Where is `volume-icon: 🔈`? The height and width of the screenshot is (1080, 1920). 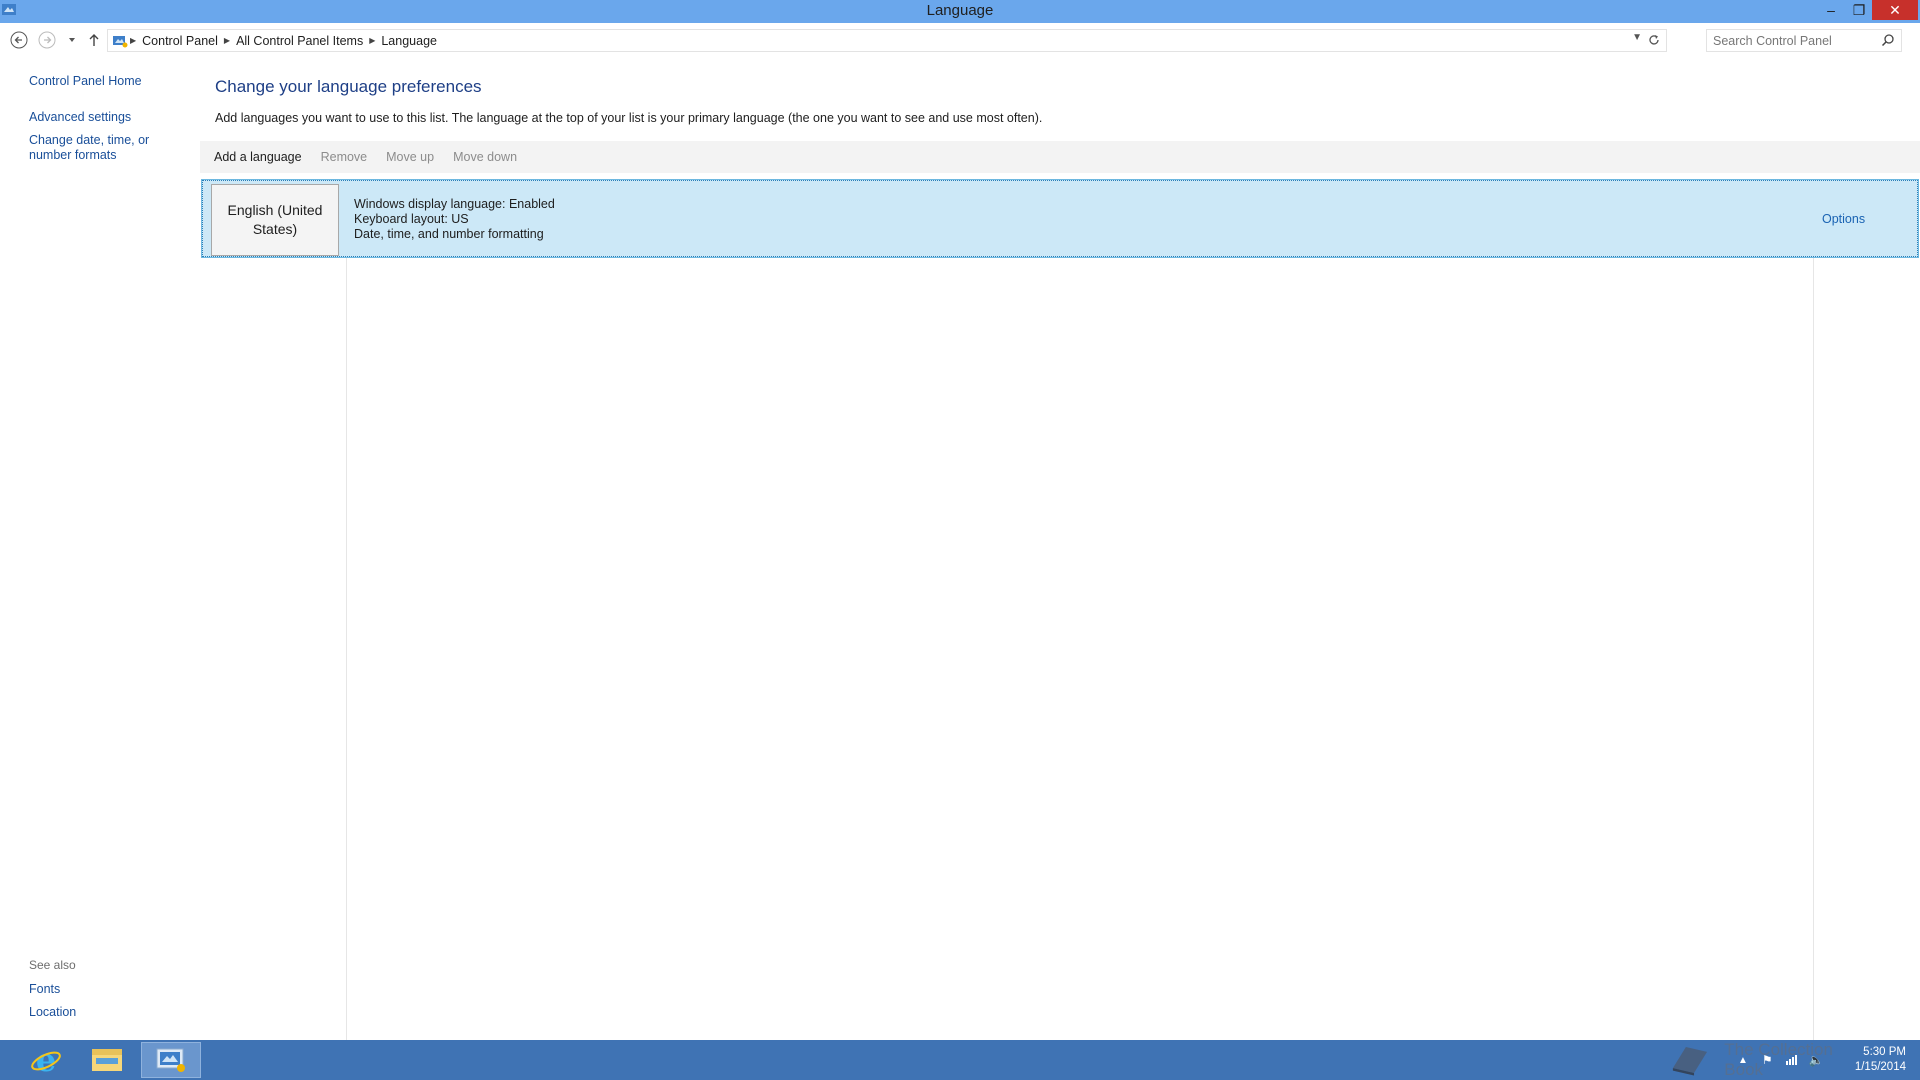 volume-icon: 🔈 is located at coordinates (1816, 1060).